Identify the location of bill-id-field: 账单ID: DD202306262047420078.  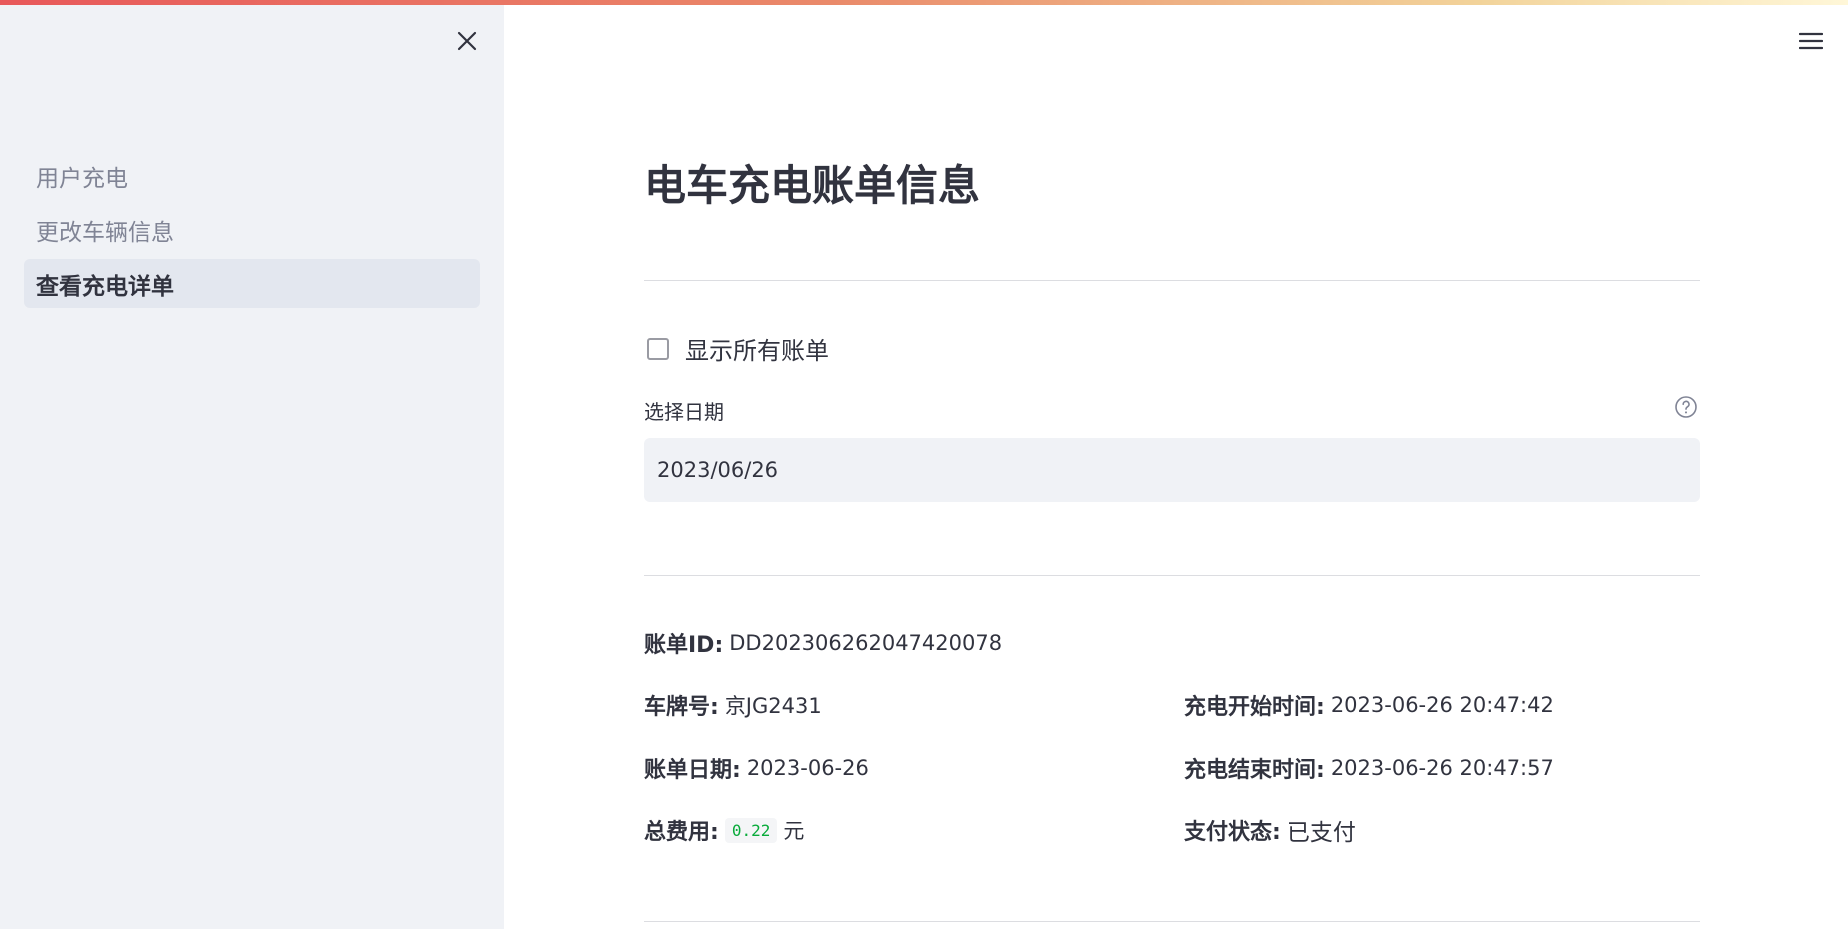
(823, 643).